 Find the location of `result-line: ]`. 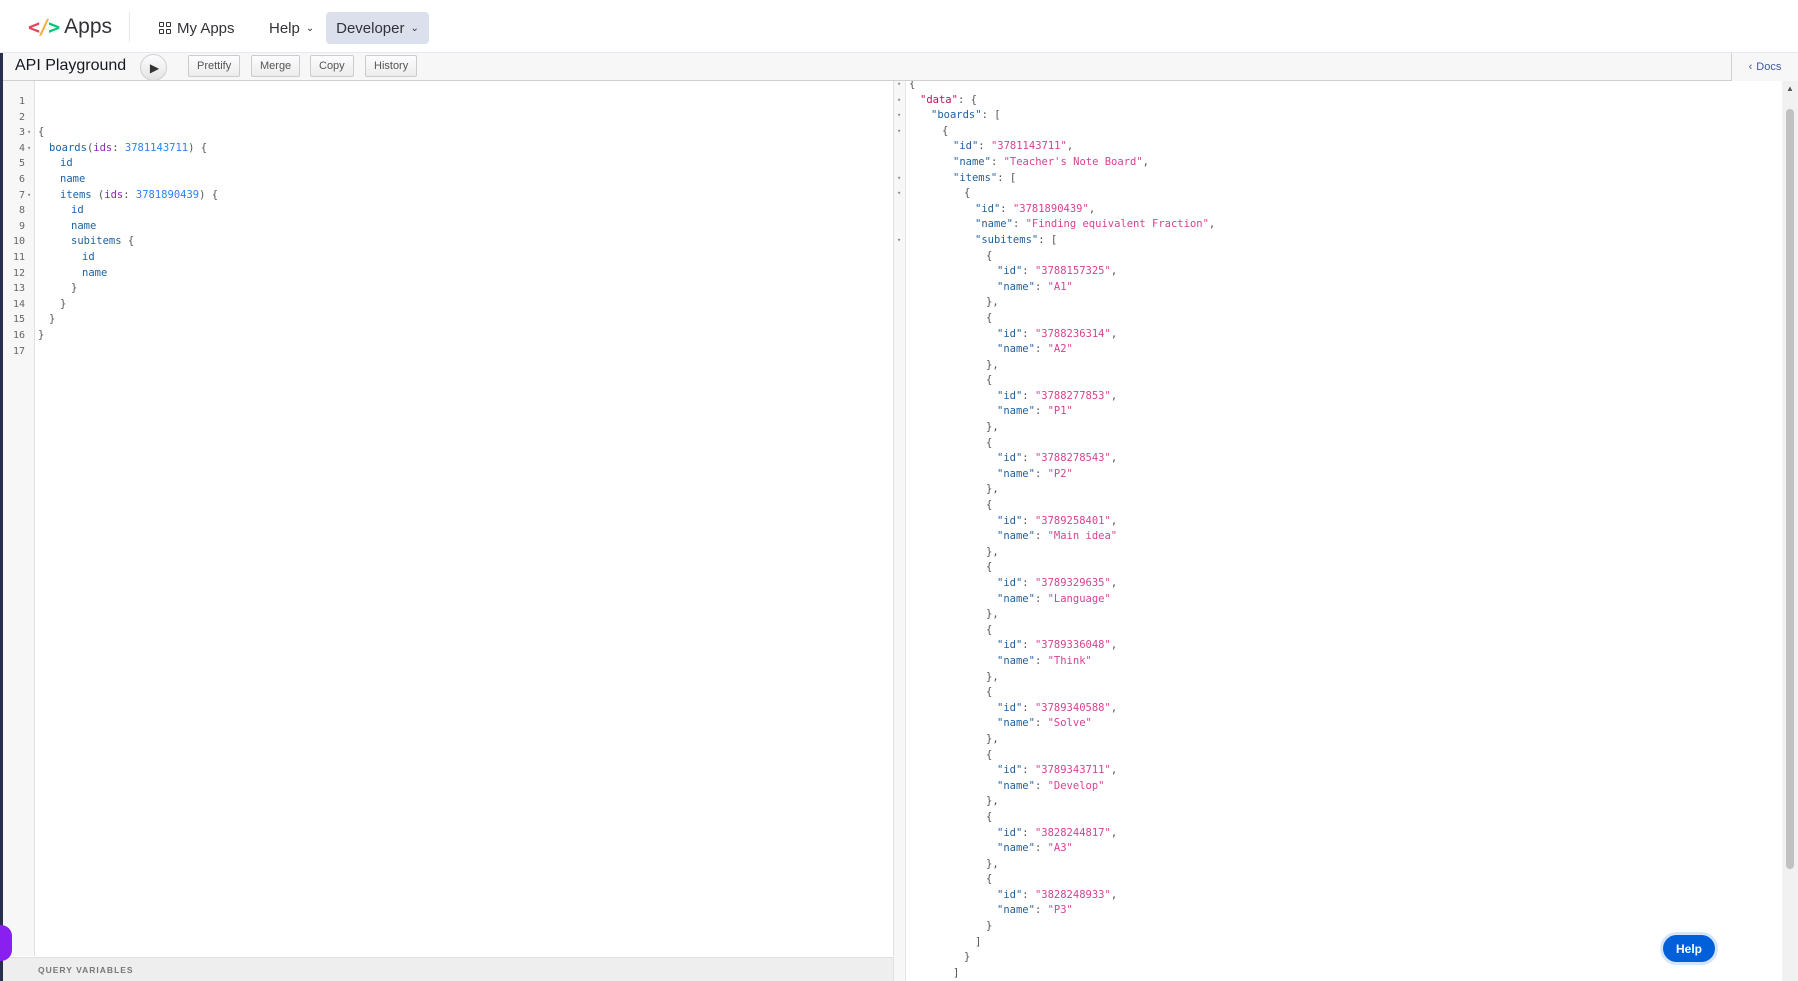

result-line: ] is located at coordinates (1332, 943).